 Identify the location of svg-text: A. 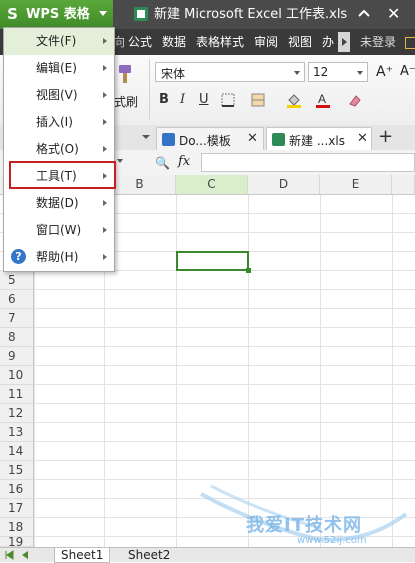
(322, 99).